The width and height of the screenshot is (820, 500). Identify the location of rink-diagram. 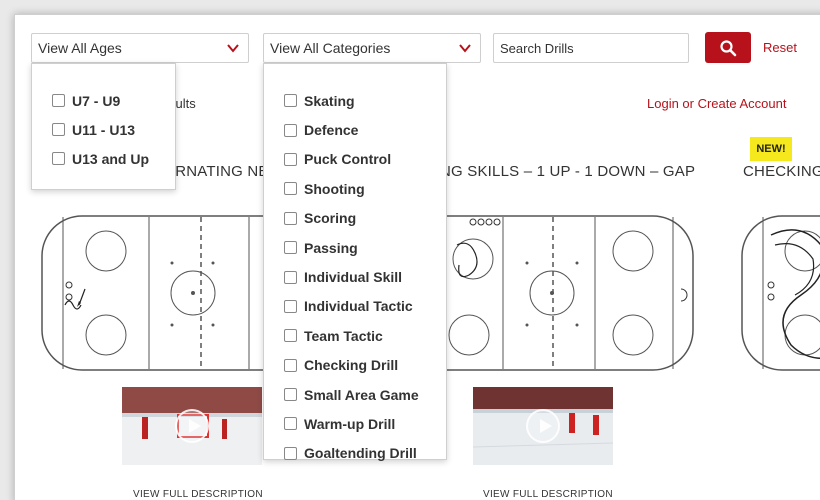
(780, 295).